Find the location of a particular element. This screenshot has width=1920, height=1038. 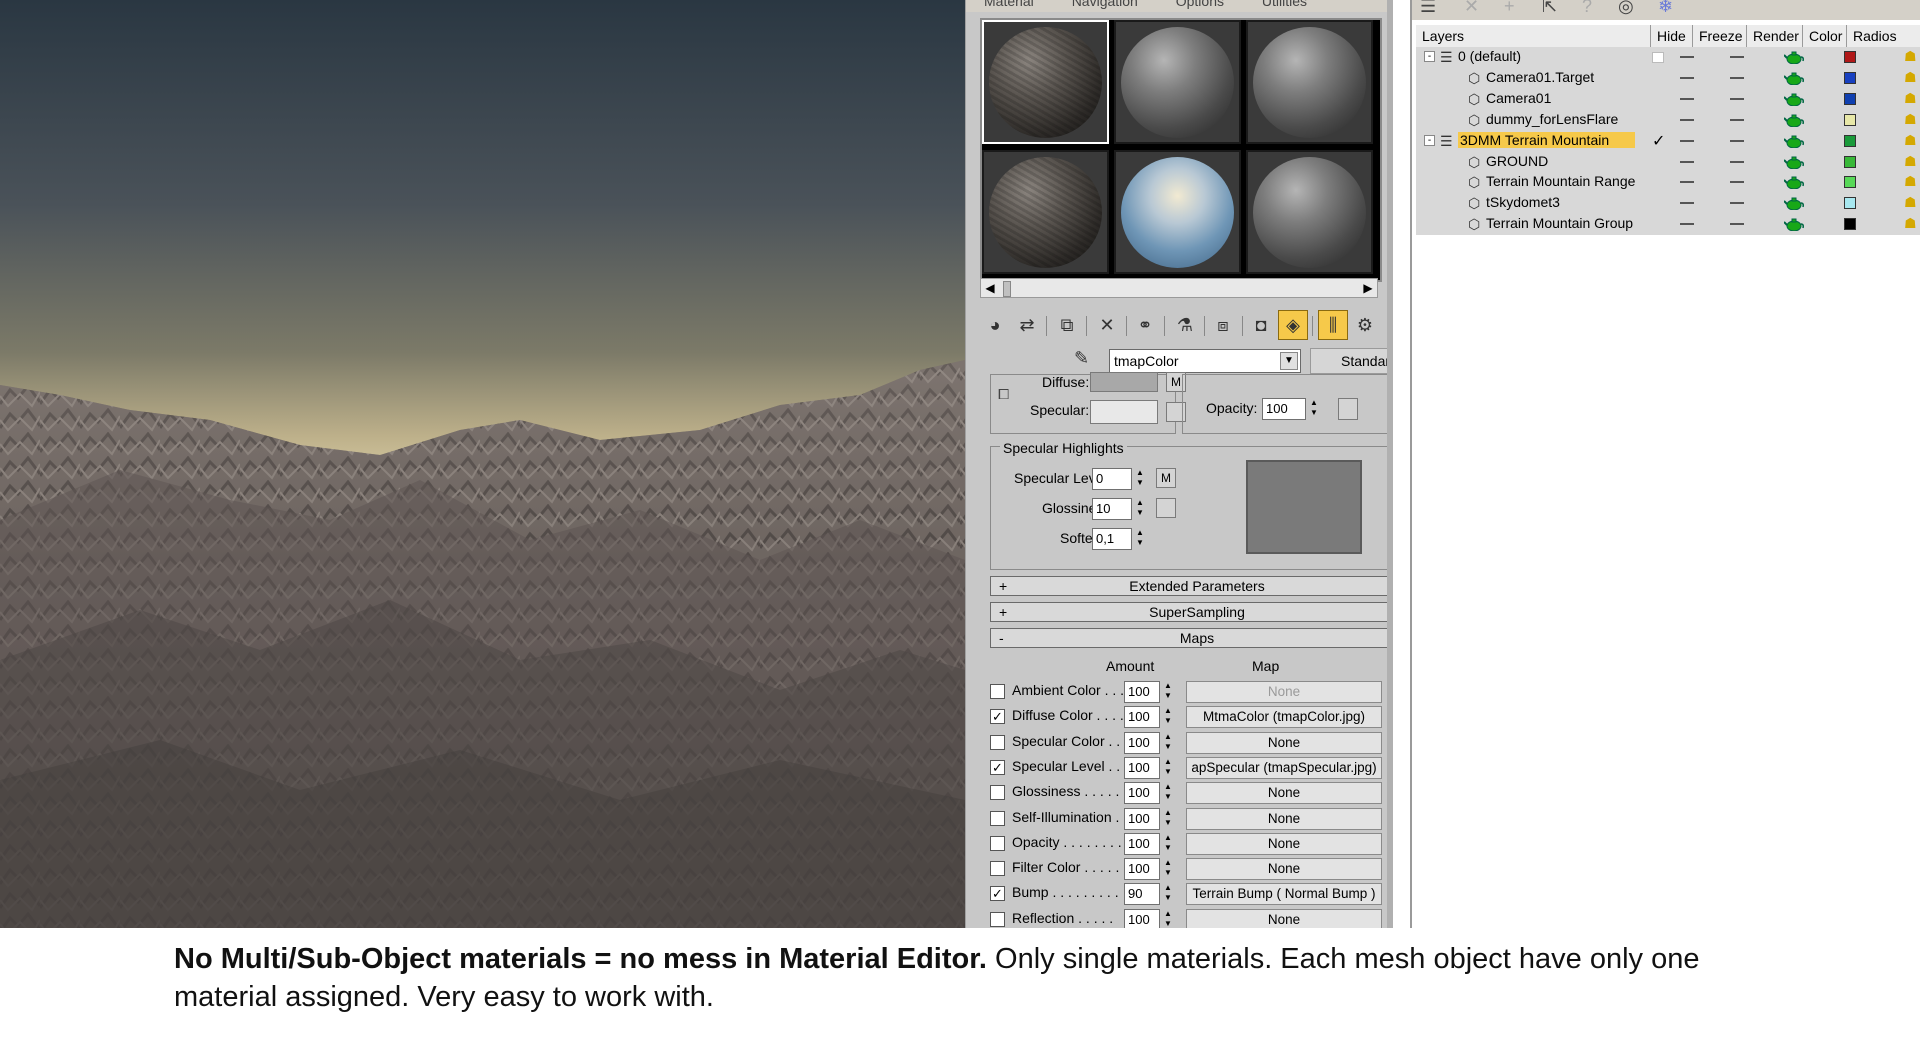

layer-name: Camera01.Target is located at coordinates (1540, 77).